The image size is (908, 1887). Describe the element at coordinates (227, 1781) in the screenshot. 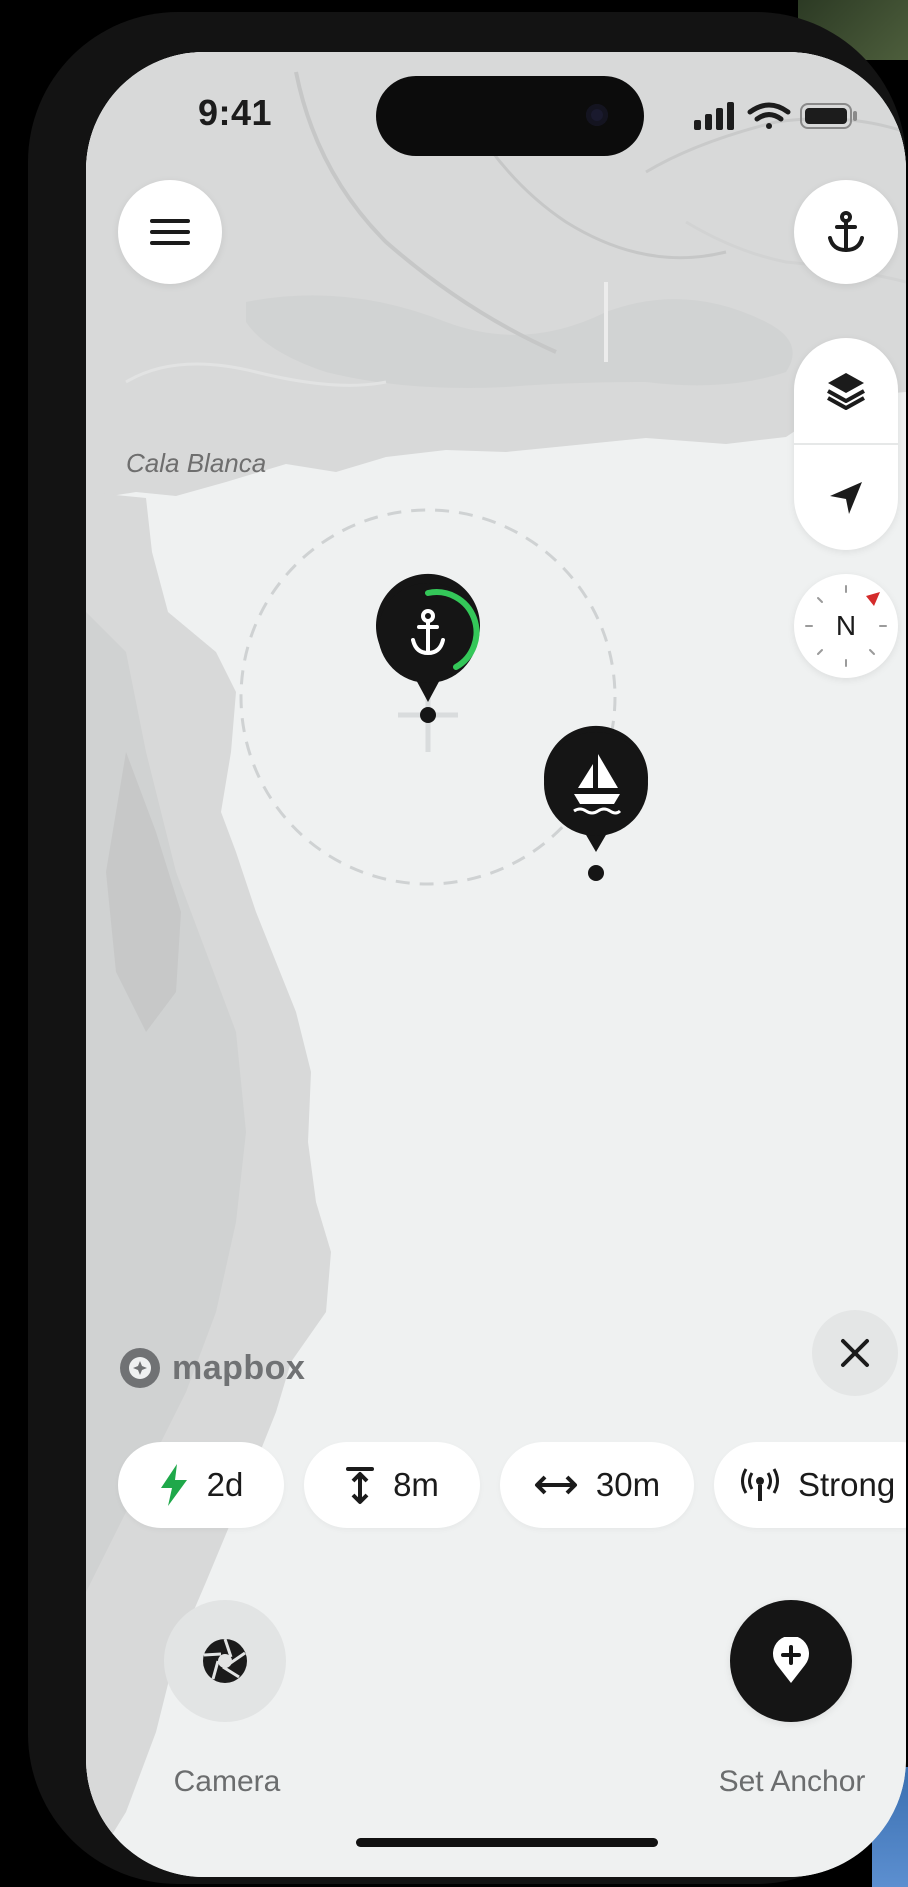

I see `camera-label: Camera` at that location.